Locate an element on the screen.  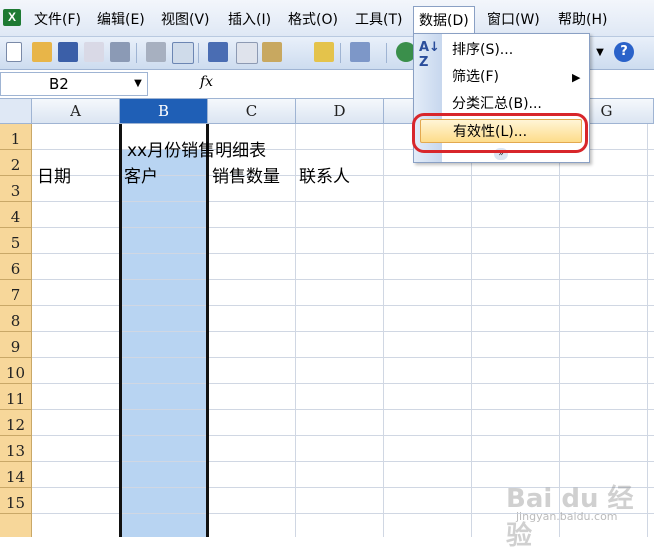
paste-icon is located at coordinates (272, 52).